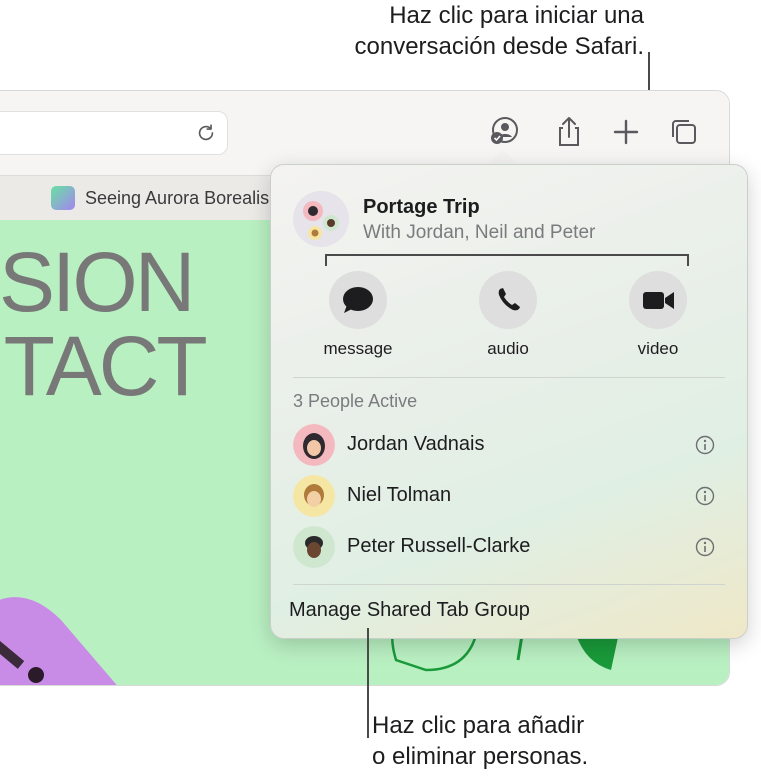 This screenshot has width=761, height=782. What do you see at coordinates (478, 725) in the screenshot?
I see `callout-line: Haz clic para añadir` at bounding box center [478, 725].